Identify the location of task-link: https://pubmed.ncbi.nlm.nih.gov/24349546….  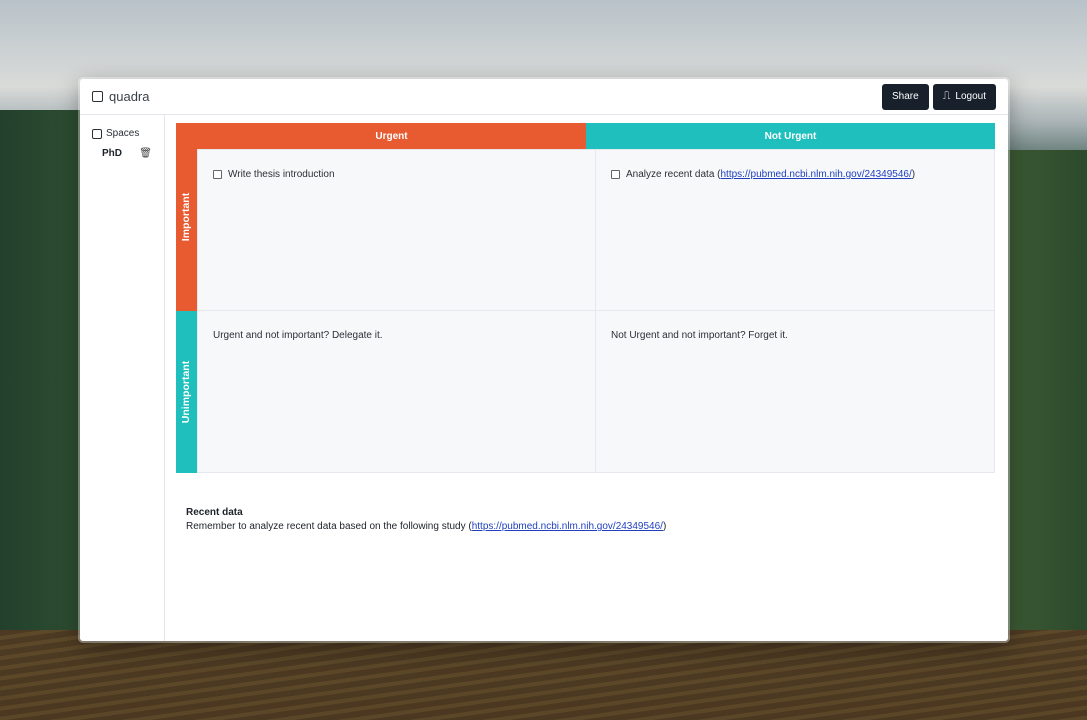
(816, 174).